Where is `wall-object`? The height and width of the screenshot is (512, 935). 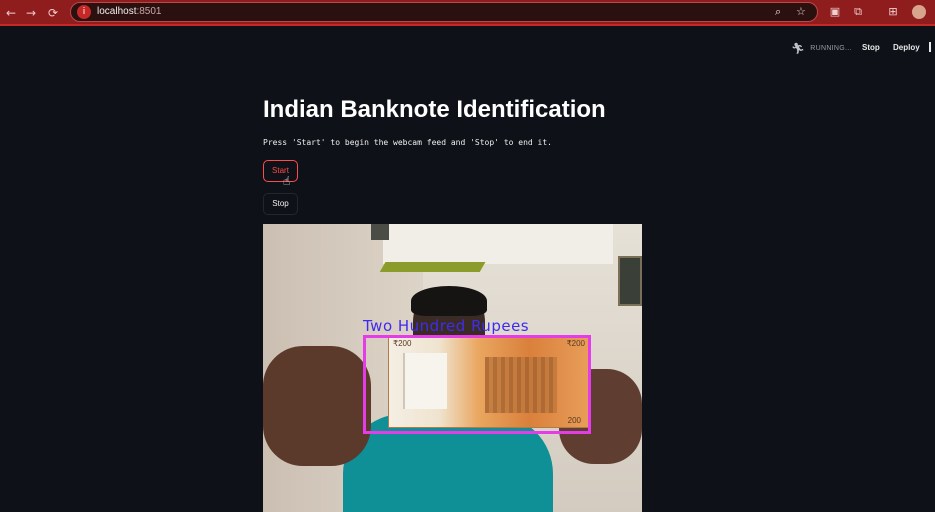 wall-object is located at coordinates (380, 232).